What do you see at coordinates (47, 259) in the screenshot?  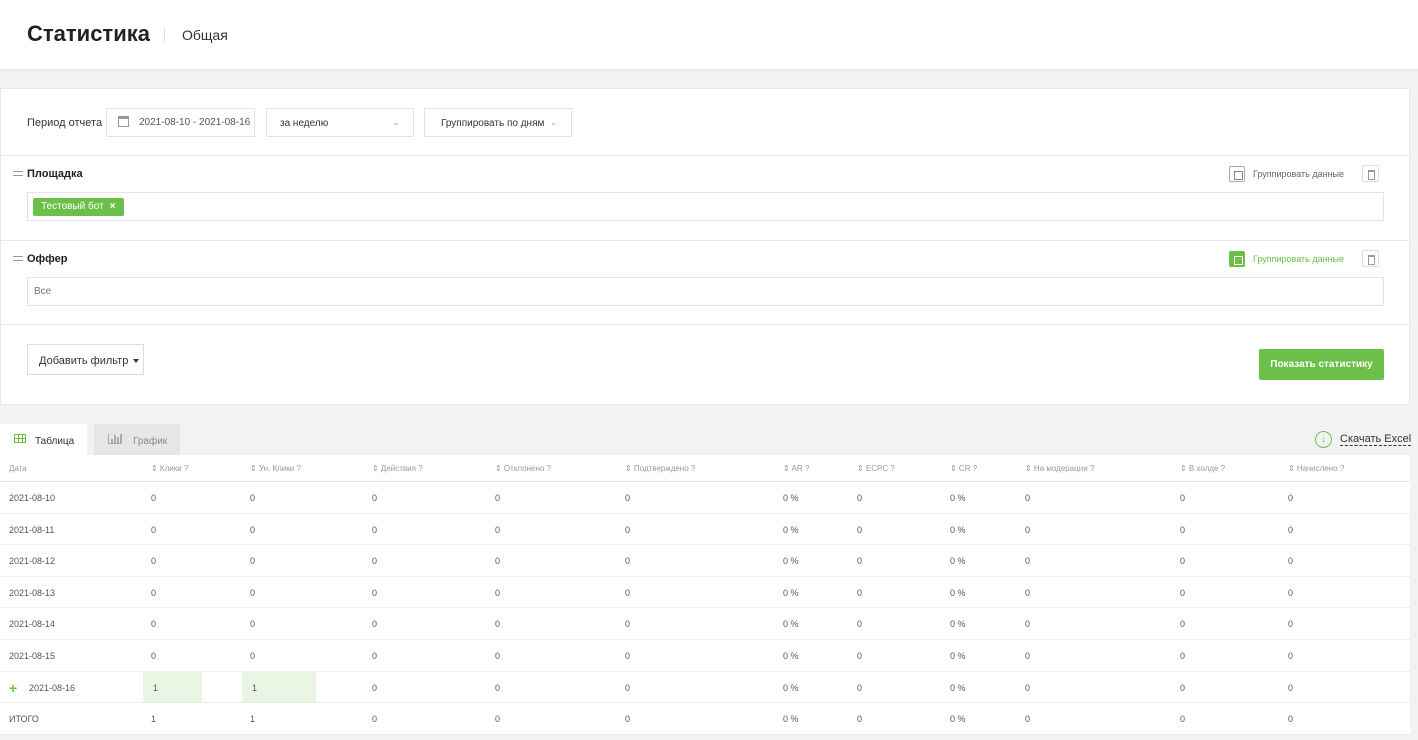 I see `filter-title: Оффер` at bounding box center [47, 259].